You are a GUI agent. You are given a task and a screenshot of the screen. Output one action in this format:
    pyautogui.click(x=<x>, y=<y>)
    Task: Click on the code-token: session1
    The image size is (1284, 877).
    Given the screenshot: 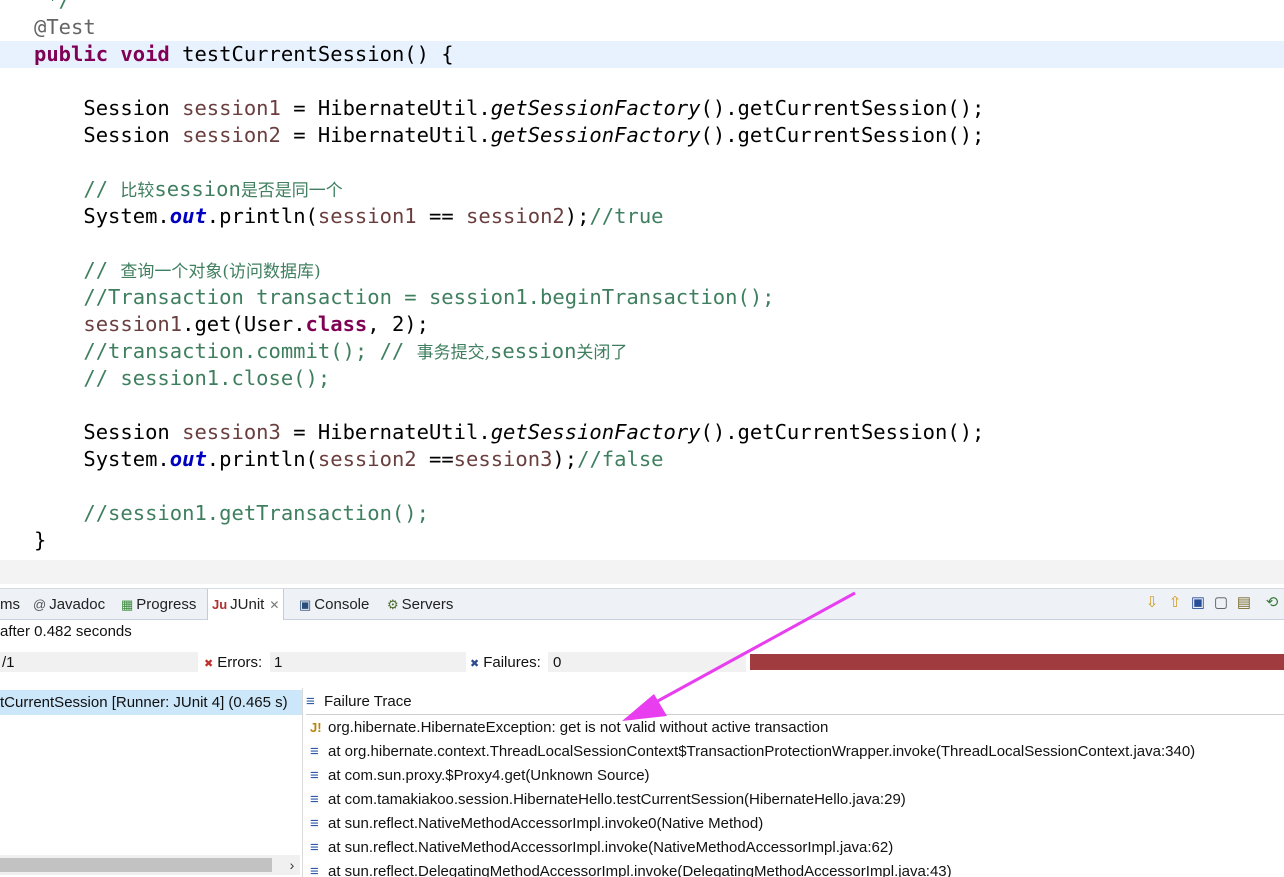 What is the action you would take?
    pyautogui.click(x=367, y=216)
    